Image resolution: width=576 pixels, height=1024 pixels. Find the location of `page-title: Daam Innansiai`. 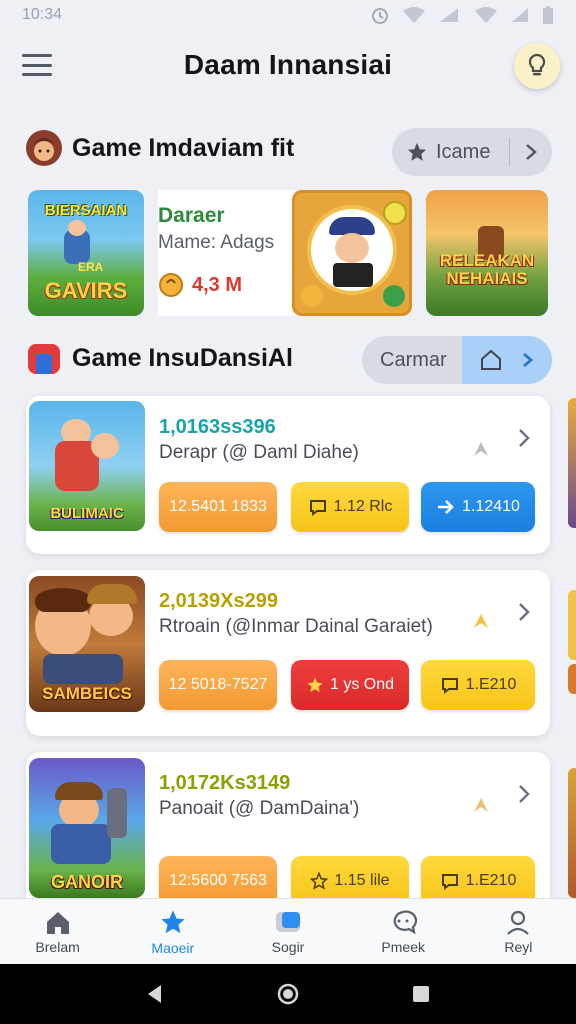

page-title: Daam Innansiai is located at coordinates (288, 64).